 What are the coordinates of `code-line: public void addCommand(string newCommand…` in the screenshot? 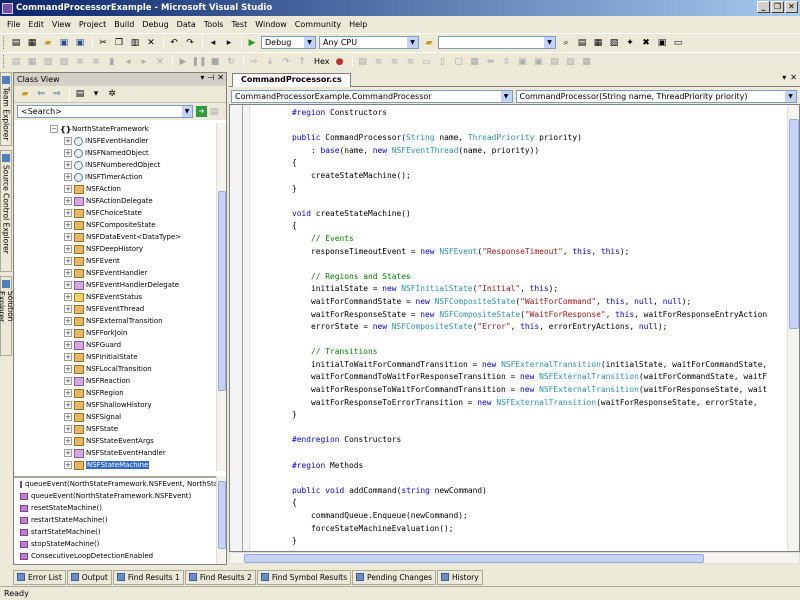 It's located at (510, 491).